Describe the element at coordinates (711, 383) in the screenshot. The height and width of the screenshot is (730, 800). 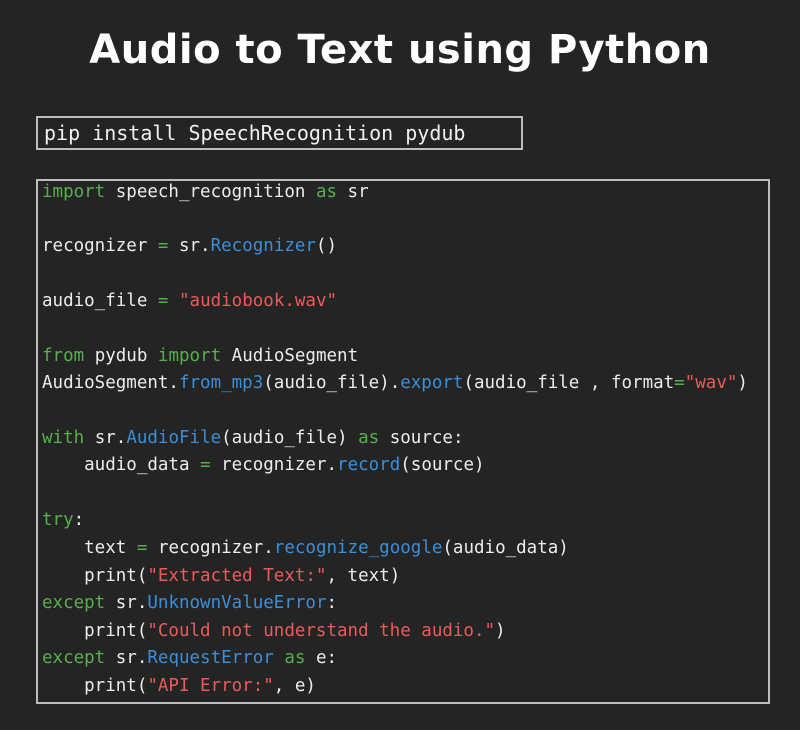
I see `code-string: "wav"` at that location.